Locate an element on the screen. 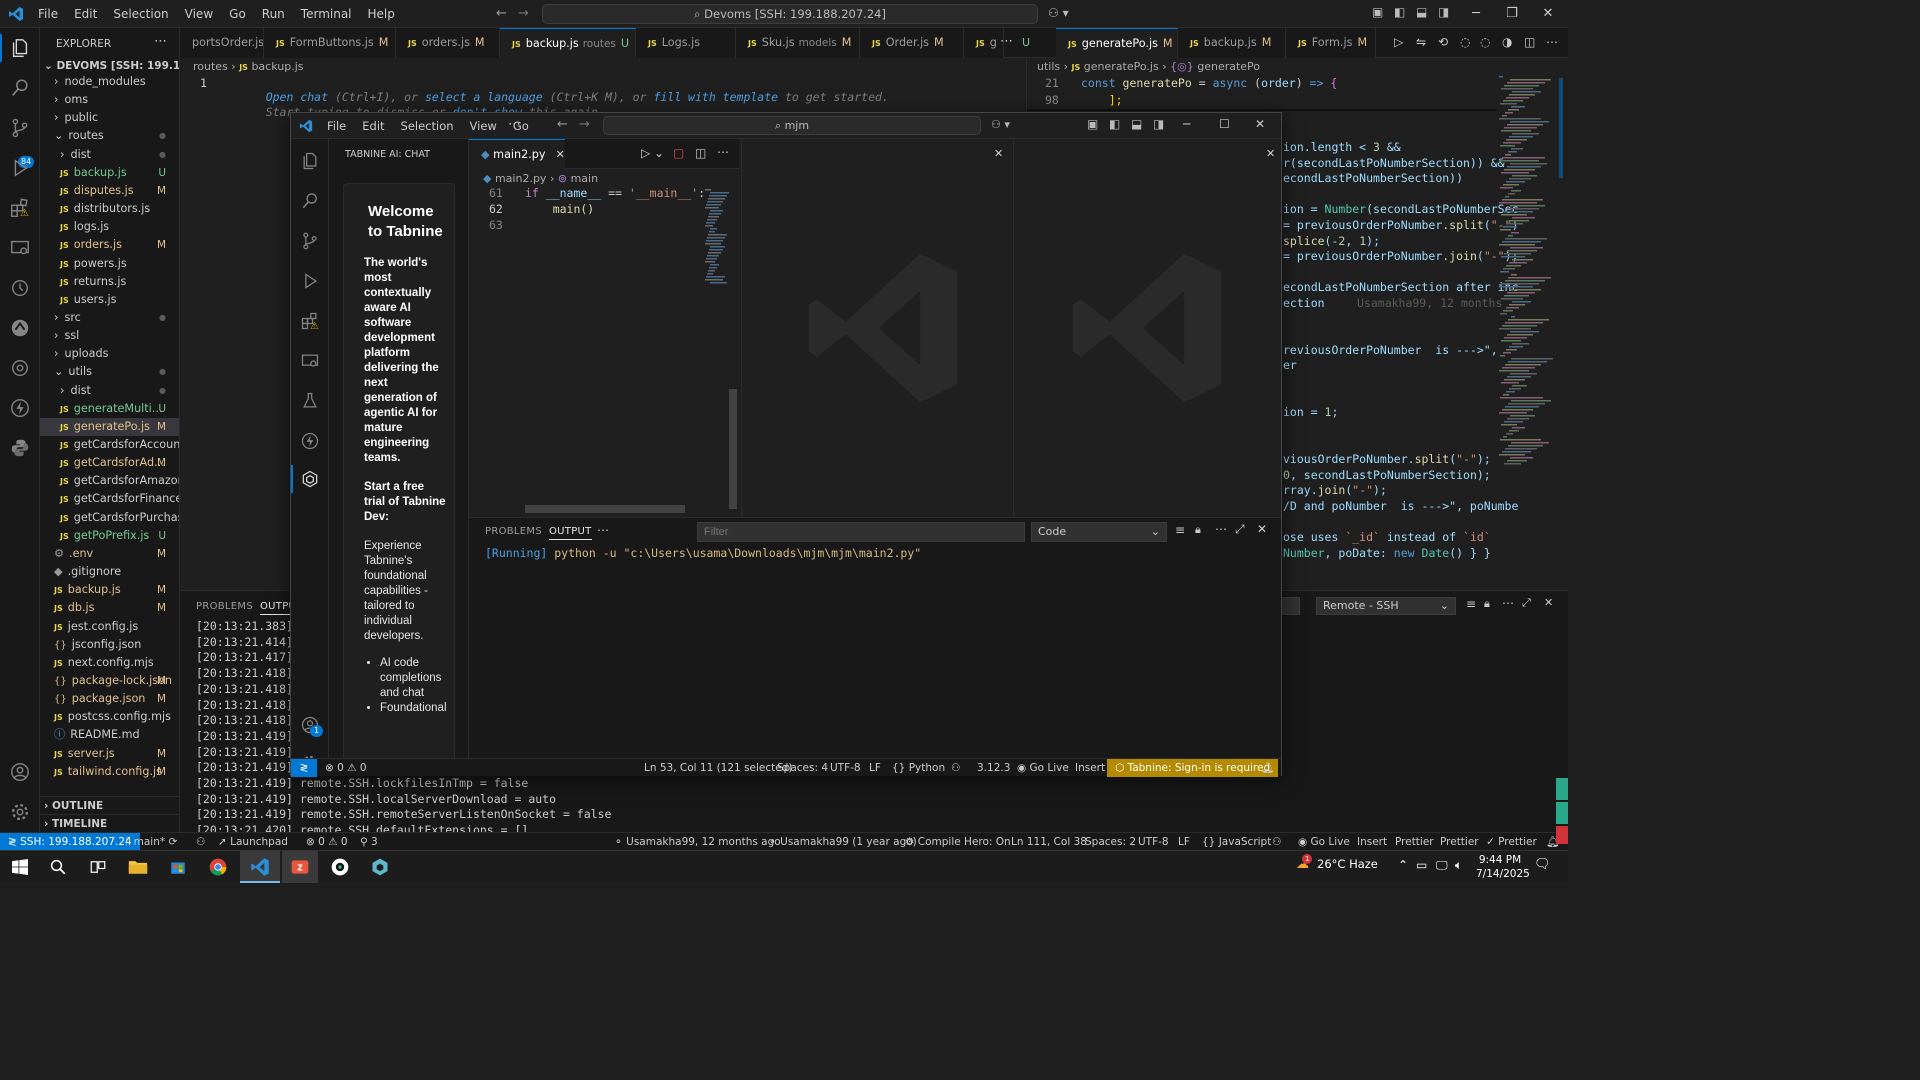 Image resolution: width=1920 pixels, height=1080 pixels. tree-item: JS backup.js M is located at coordinates (109, 590).